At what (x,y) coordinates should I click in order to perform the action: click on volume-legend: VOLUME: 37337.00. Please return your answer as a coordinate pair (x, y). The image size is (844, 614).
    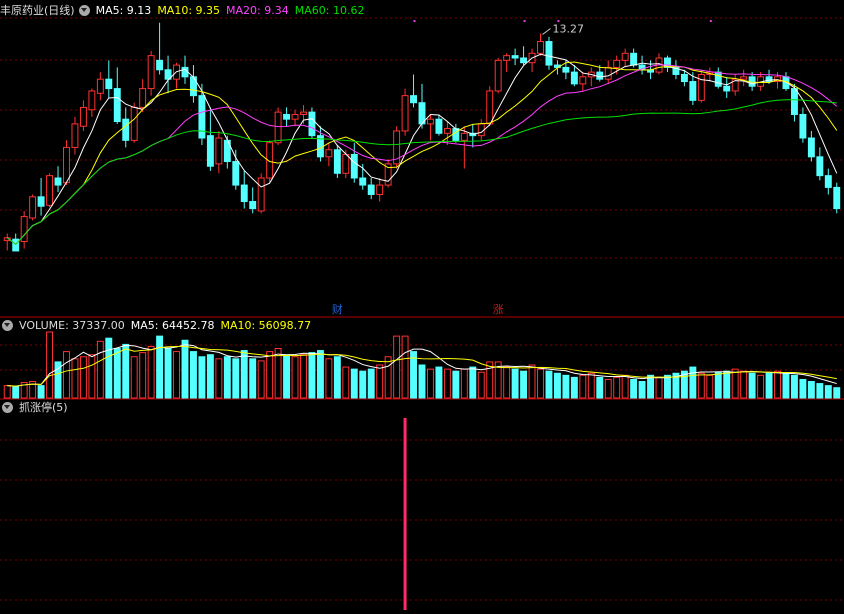
    Looking at the image, I should click on (72, 325).